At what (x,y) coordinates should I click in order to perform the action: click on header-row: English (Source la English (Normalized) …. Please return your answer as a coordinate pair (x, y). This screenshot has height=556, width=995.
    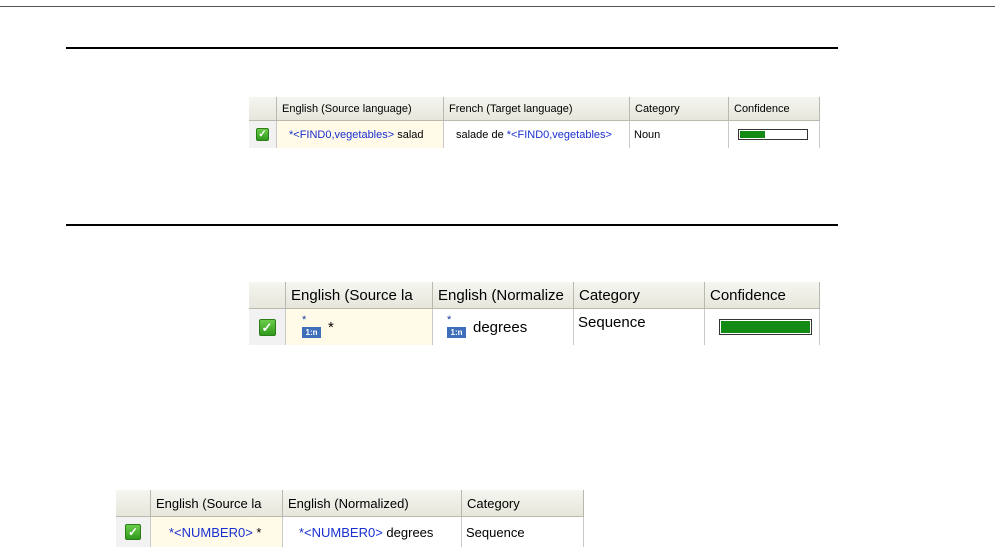
    Looking at the image, I should click on (350, 503).